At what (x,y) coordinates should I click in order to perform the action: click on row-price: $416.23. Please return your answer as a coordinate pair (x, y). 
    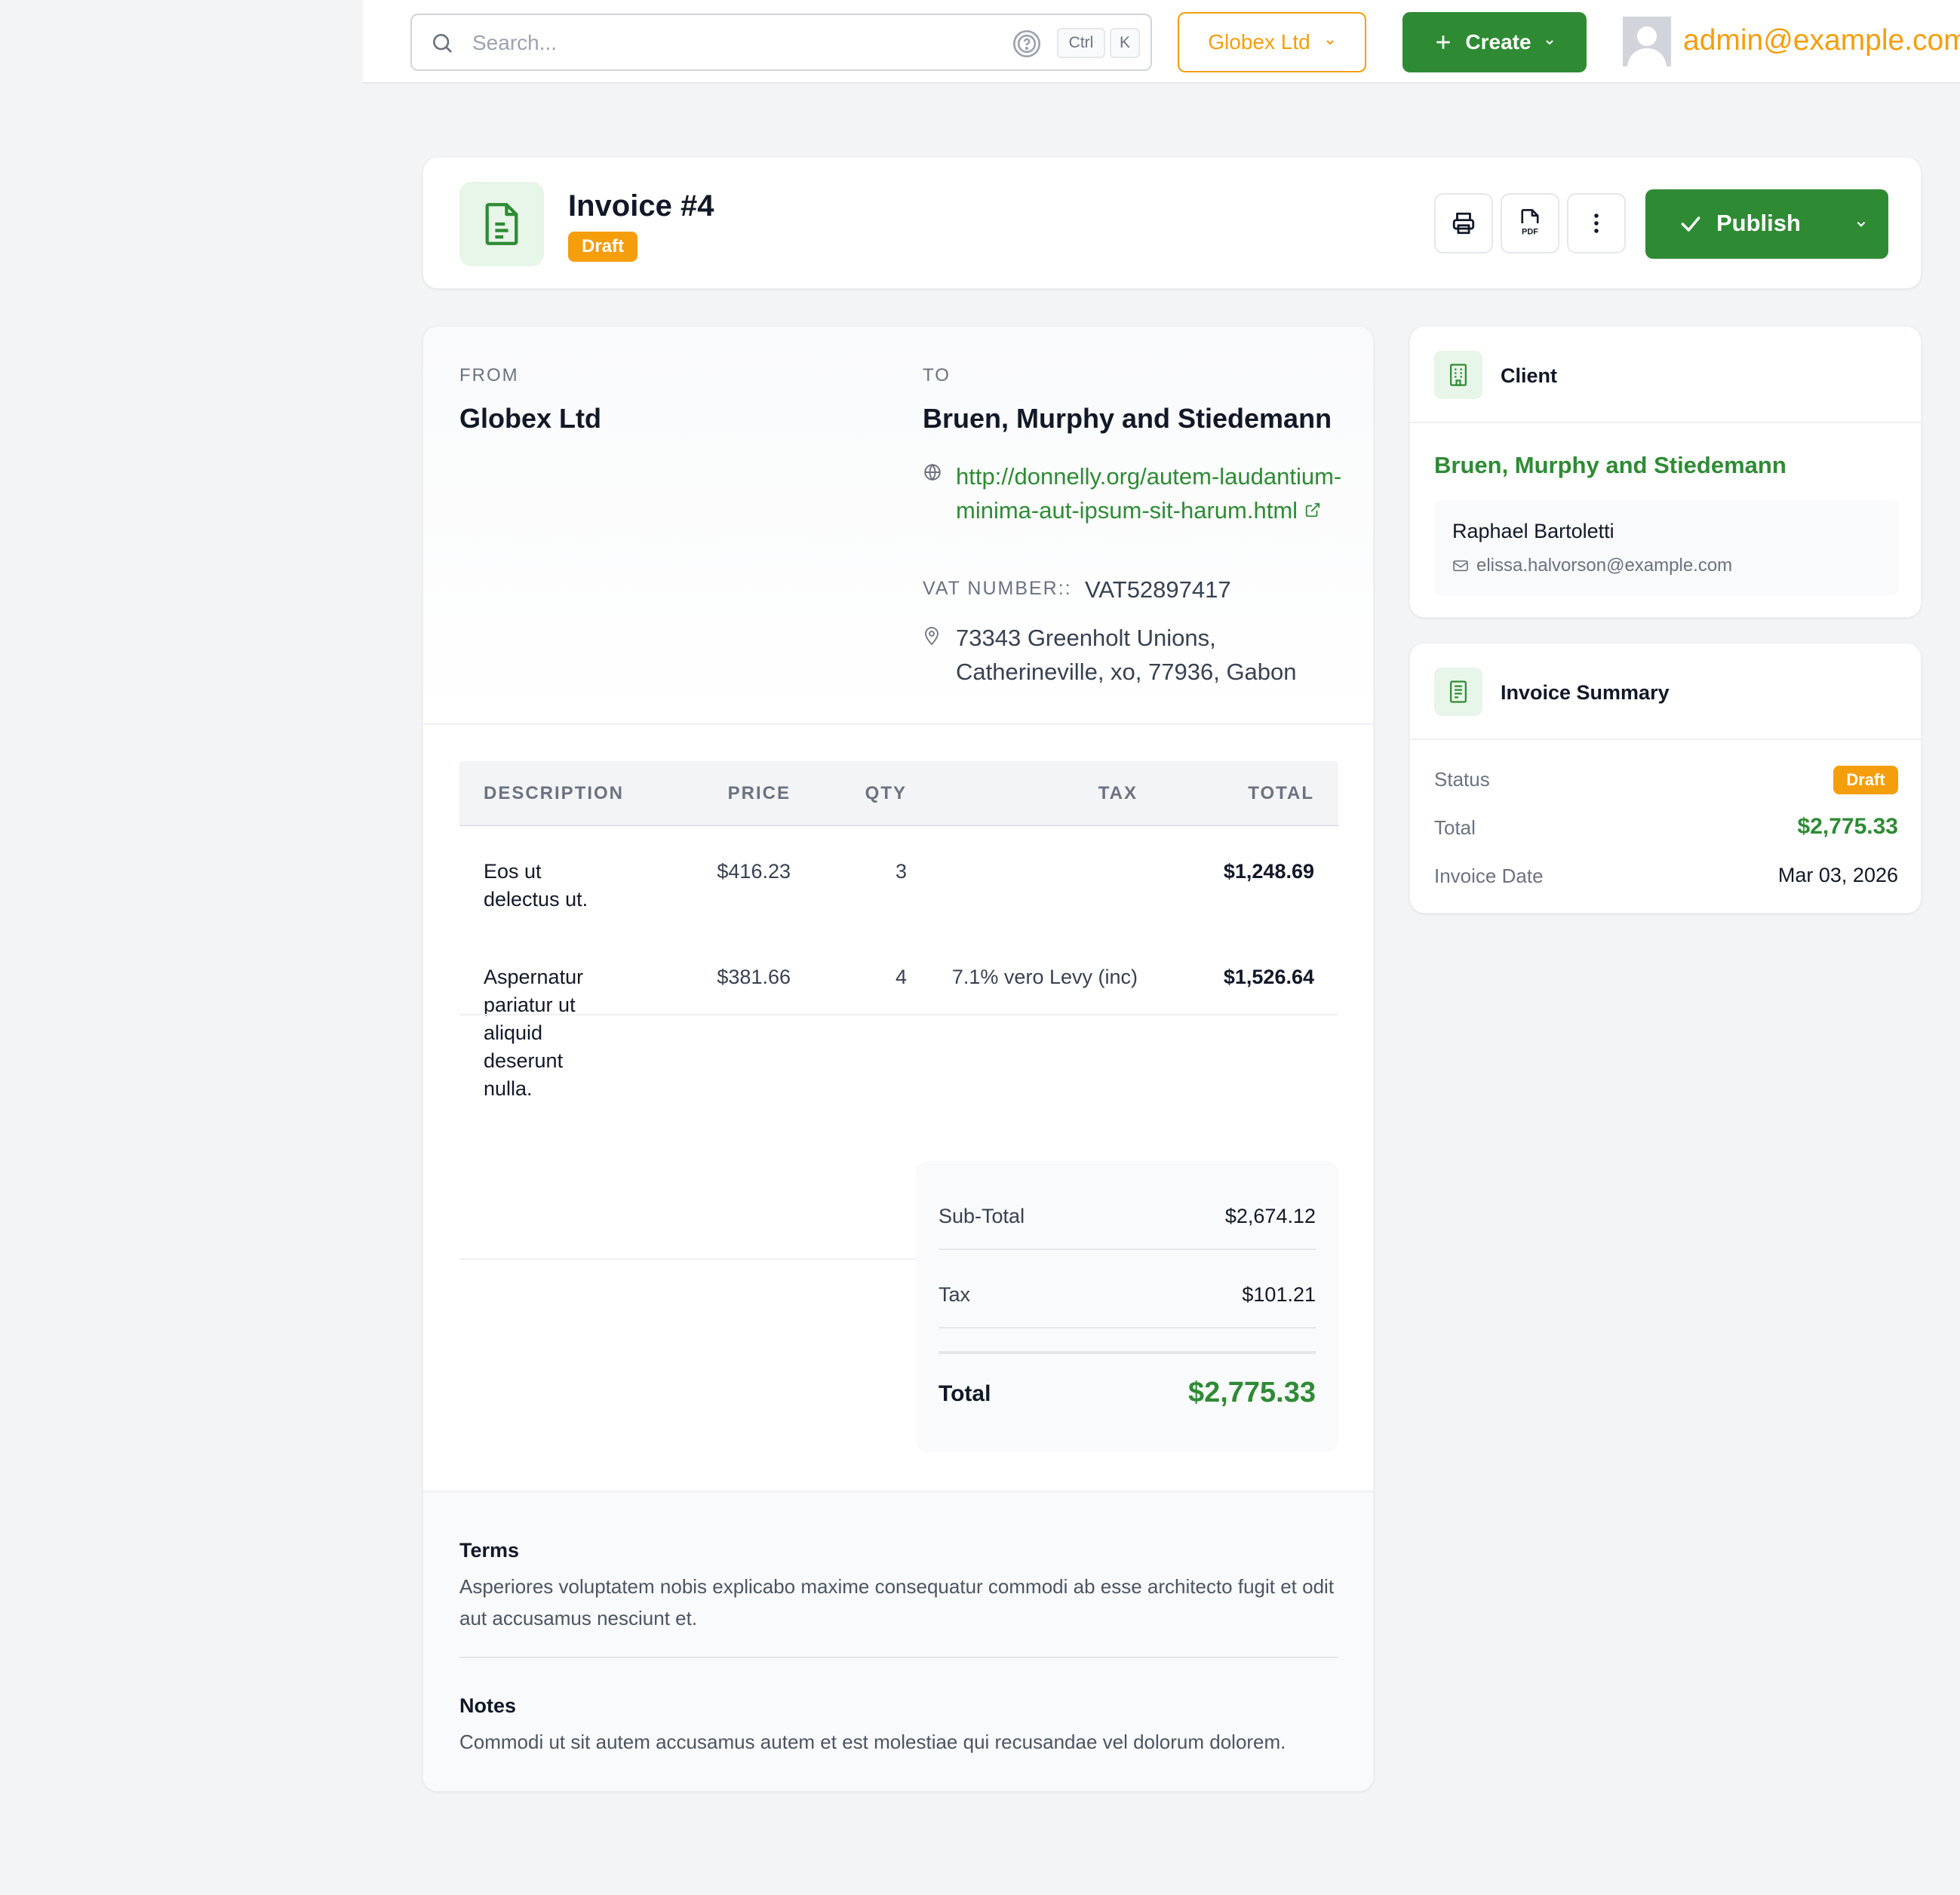
    Looking at the image, I should click on (754, 871).